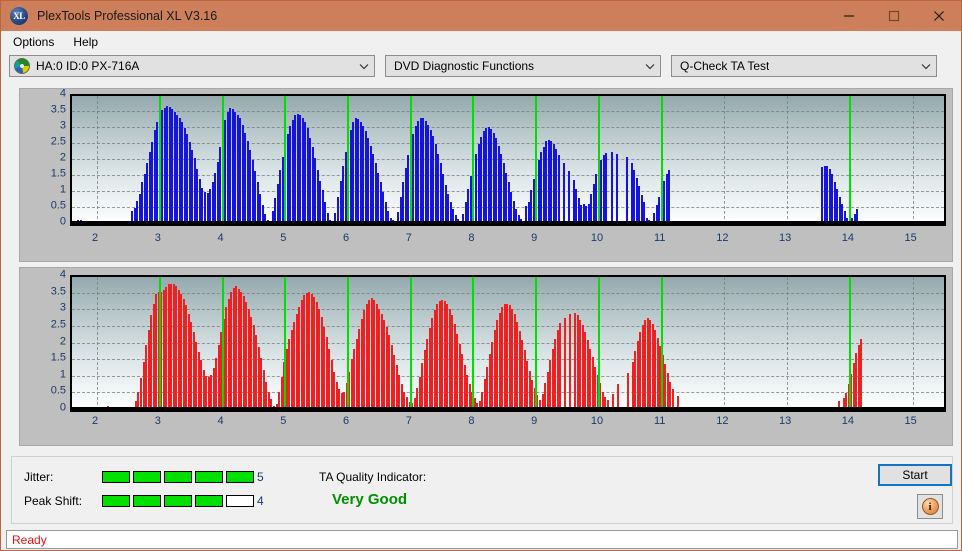 The image size is (962, 551). What do you see at coordinates (464, 66) in the screenshot?
I see `function-select-value: DVD Diagnostic Functions` at bounding box center [464, 66].